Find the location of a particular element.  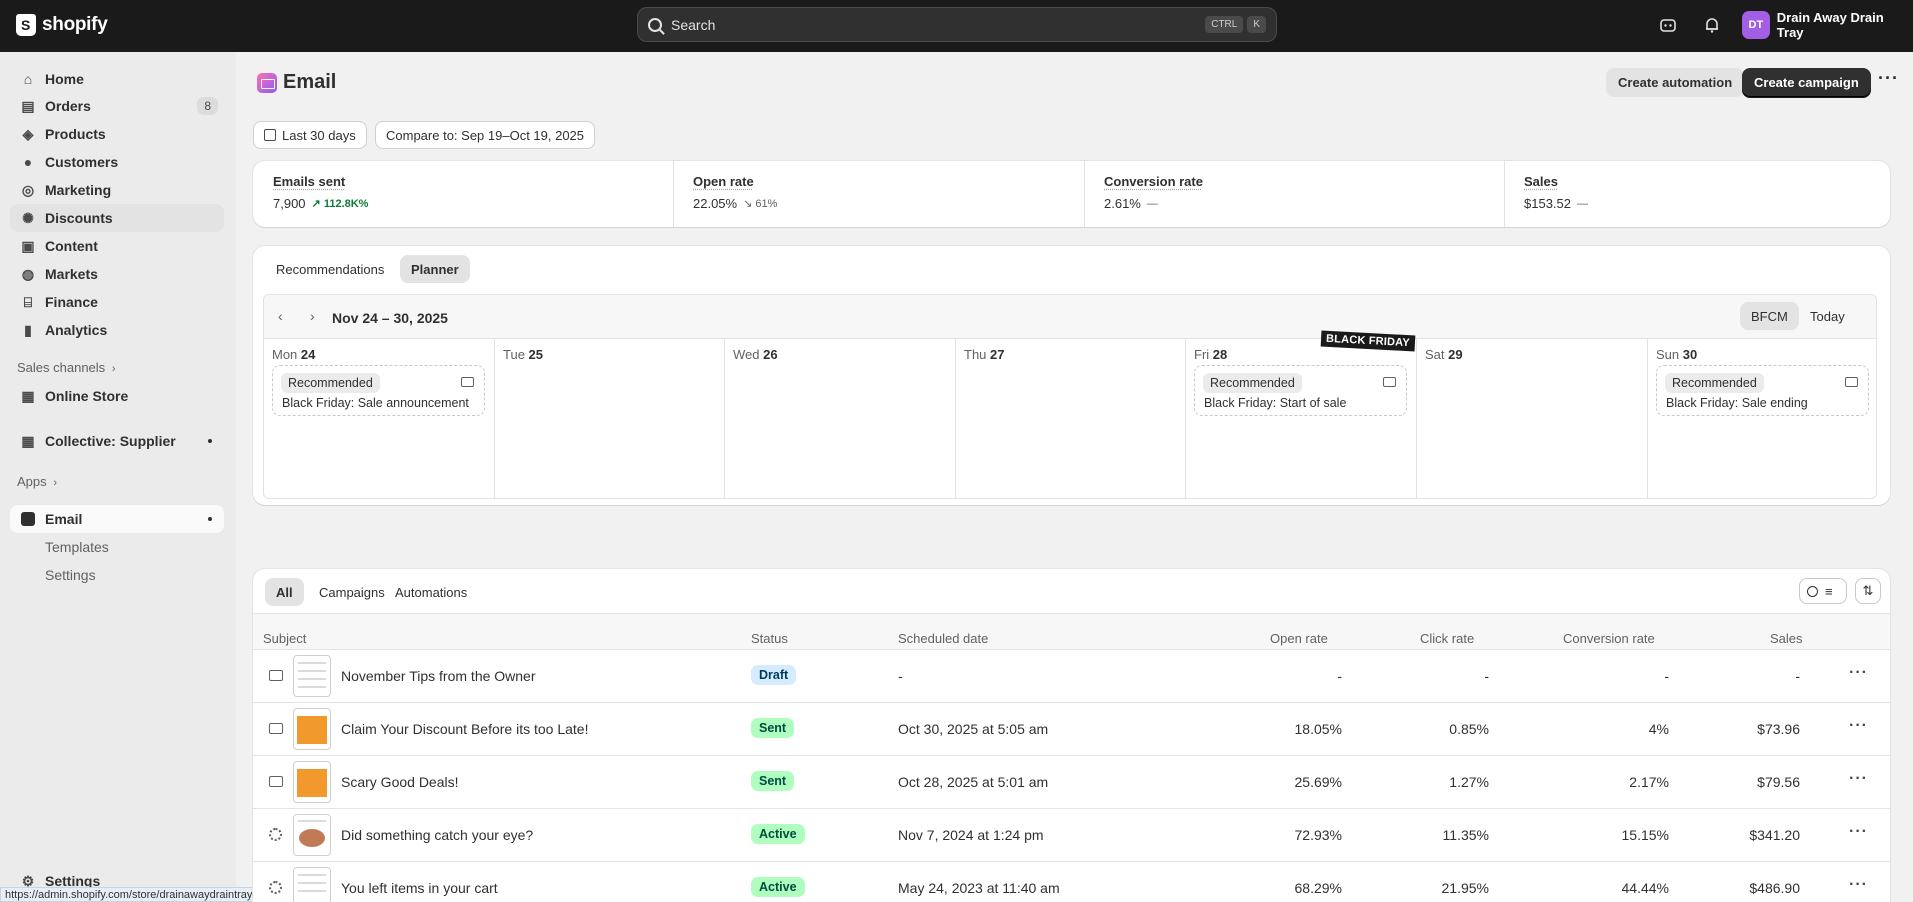

sidebar-item-email: Email is located at coordinates (117, 519).